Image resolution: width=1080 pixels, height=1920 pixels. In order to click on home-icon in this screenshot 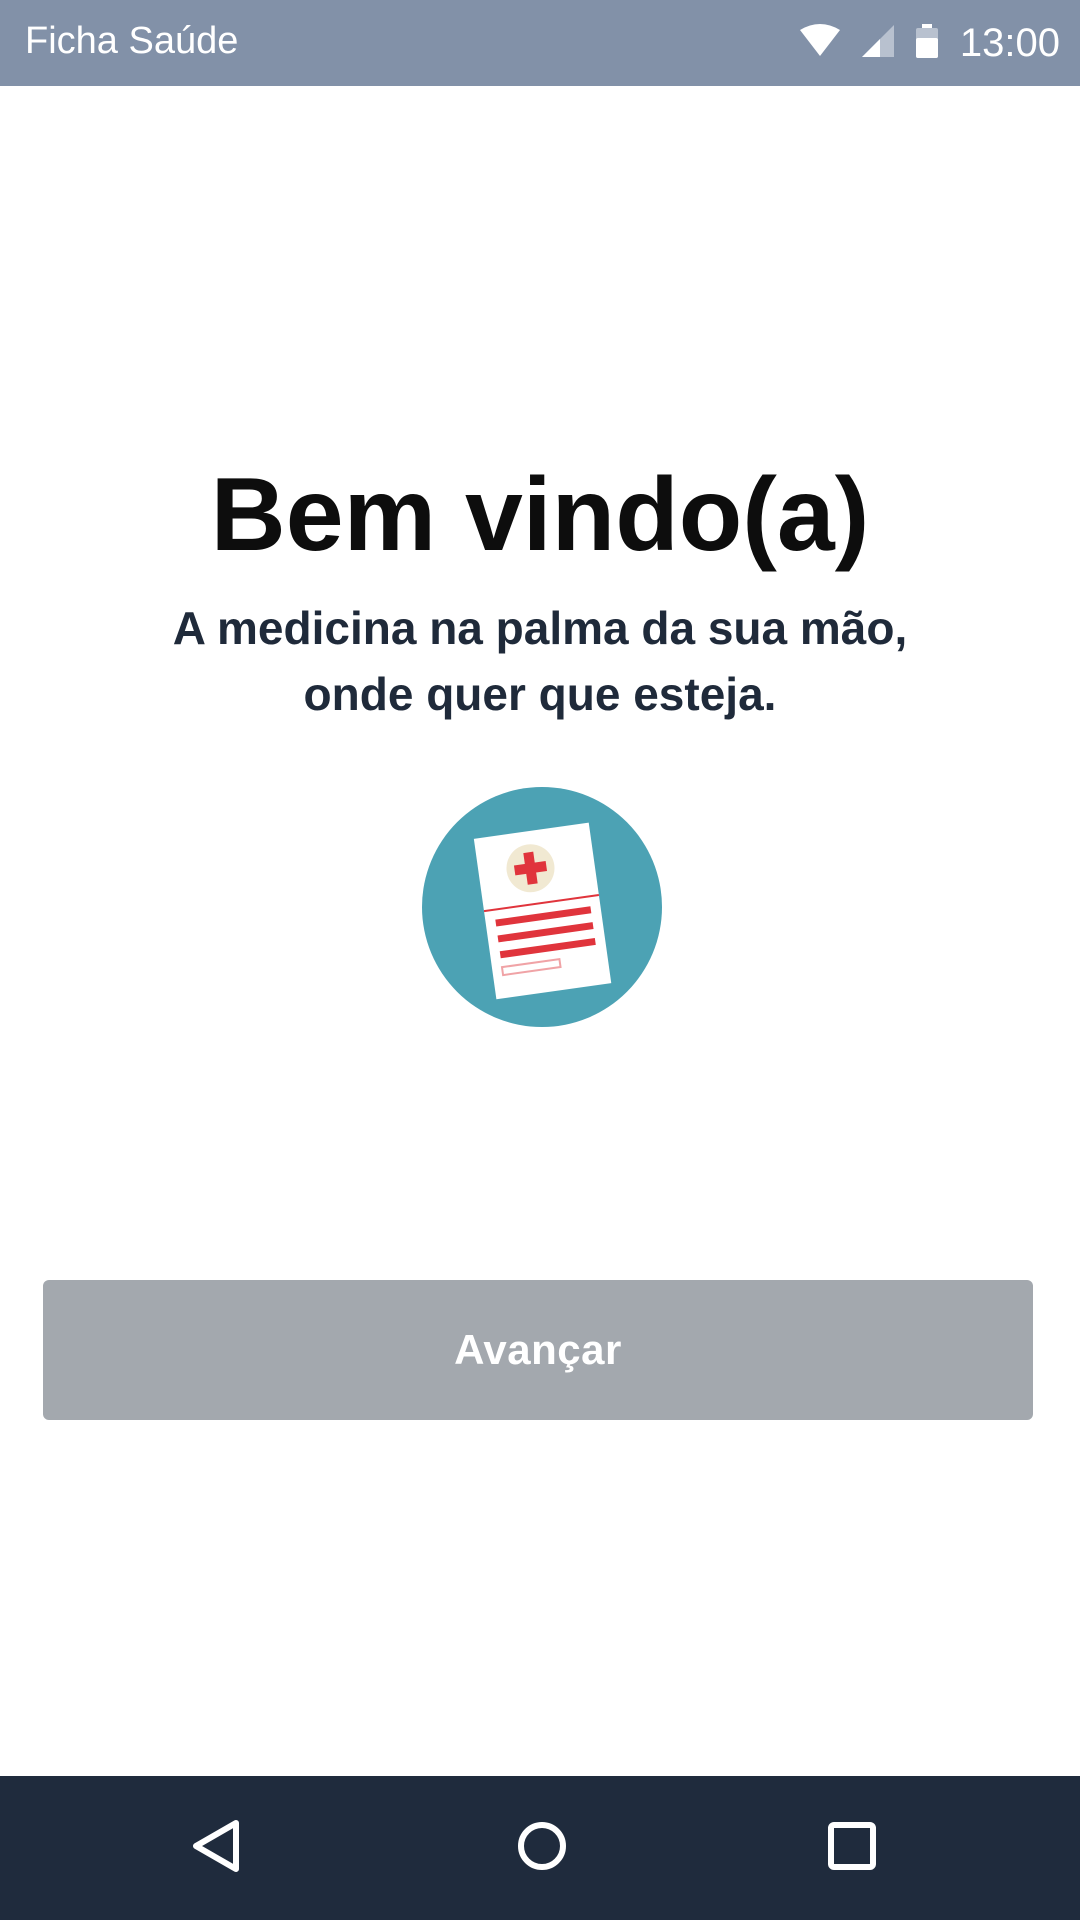, I will do `click(542, 1848)`.